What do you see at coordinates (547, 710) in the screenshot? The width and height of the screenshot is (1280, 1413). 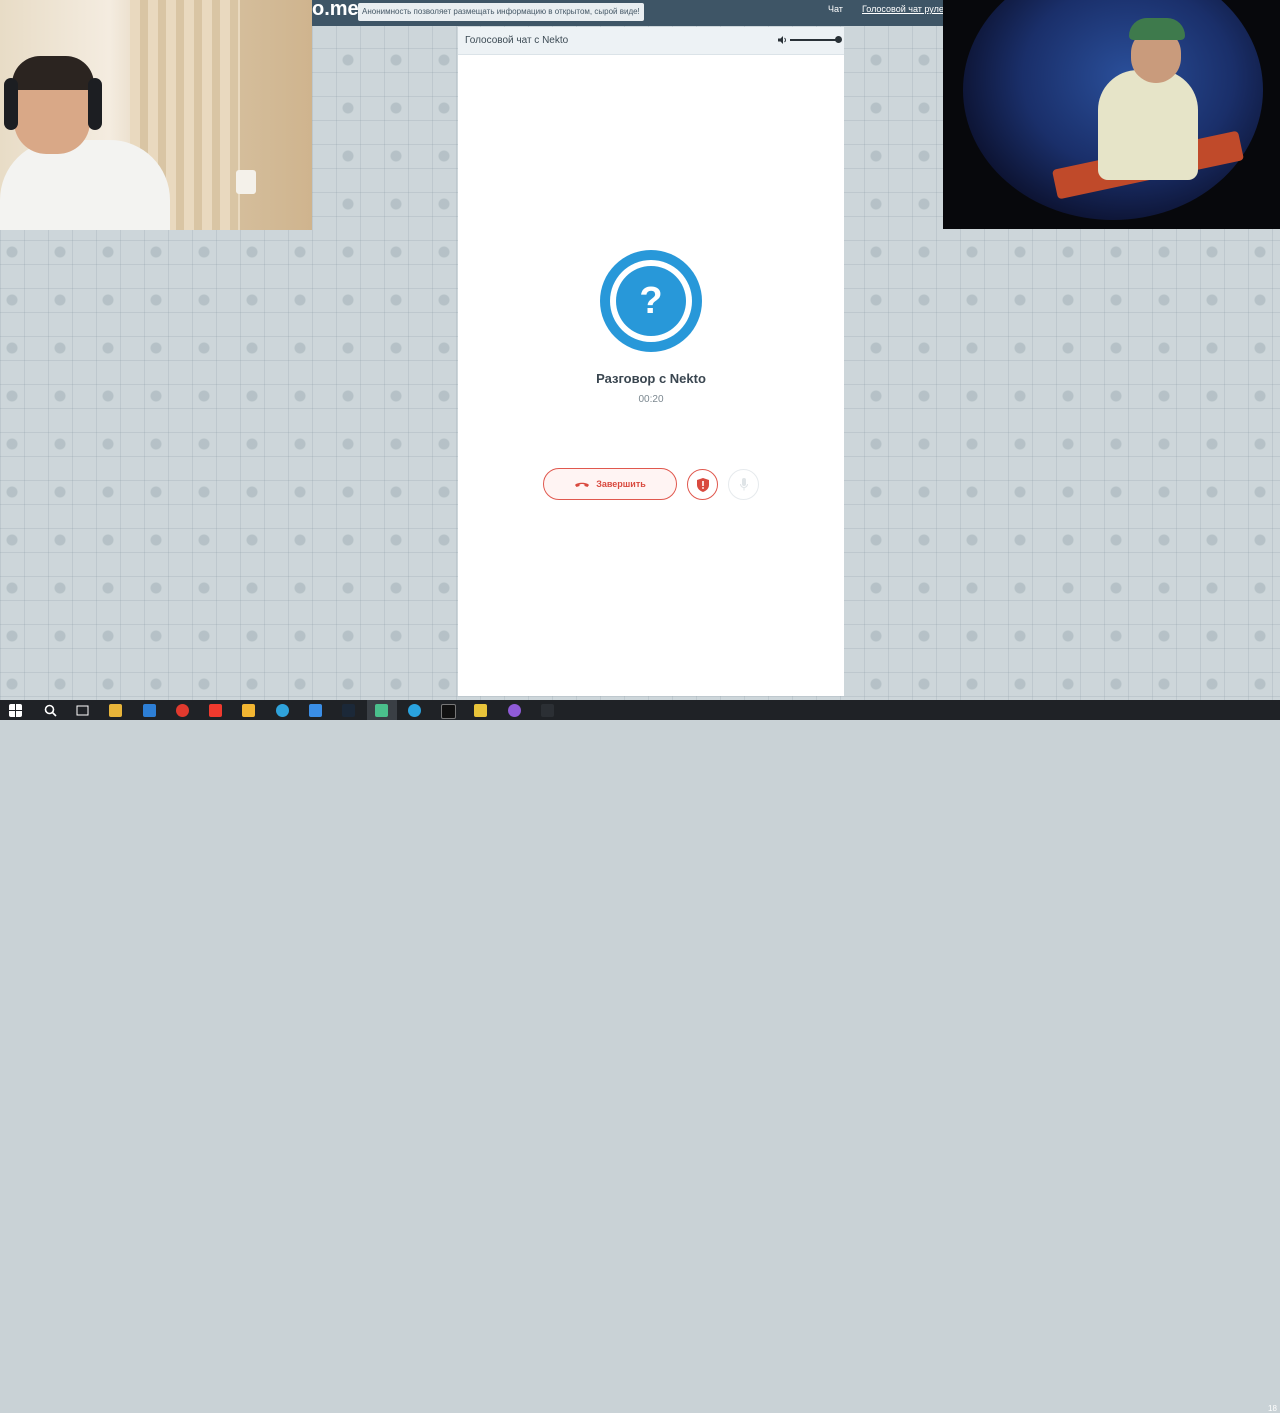 I see `app-n-icon` at bounding box center [547, 710].